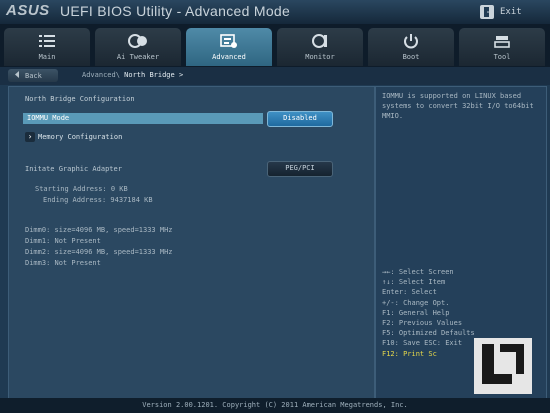  I want to click on section-title: North Bridge Configuration, so click(80, 99).